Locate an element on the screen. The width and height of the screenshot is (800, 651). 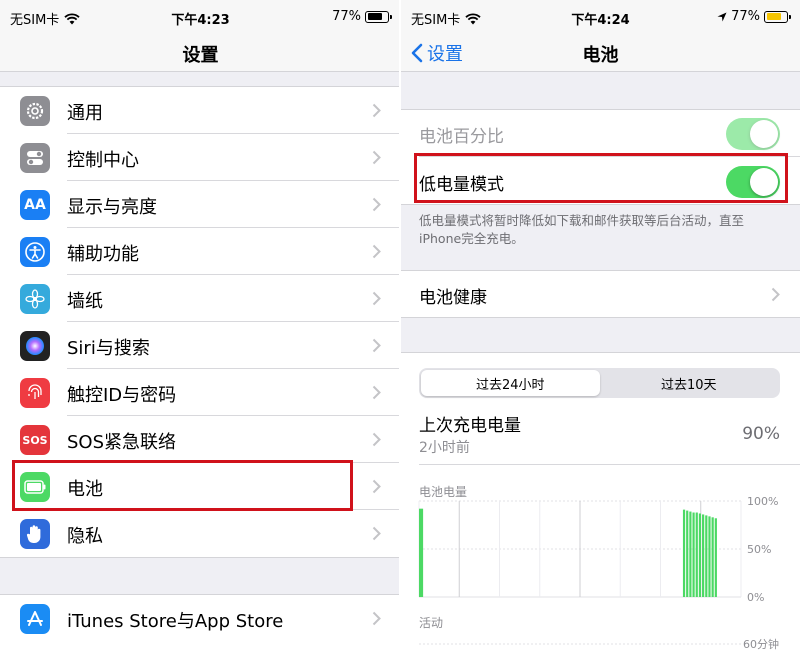
hand-icon is located at coordinates (35, 534).